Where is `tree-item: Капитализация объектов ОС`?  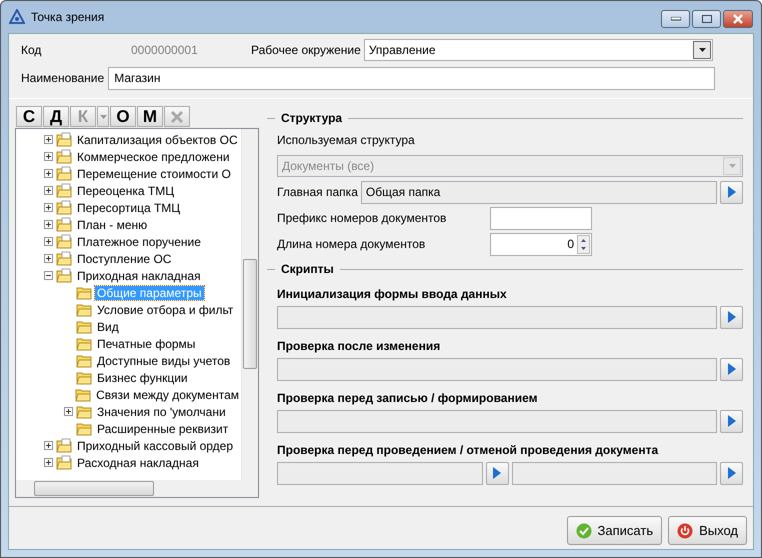
tree-item: Капитализация объектов ОС is located at coordinates (157, 139).